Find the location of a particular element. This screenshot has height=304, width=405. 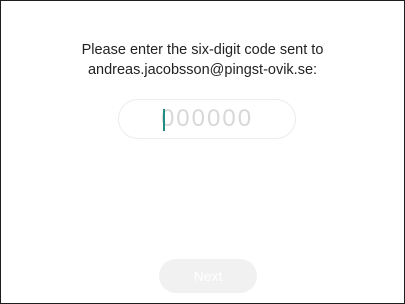

verification-code-input is located at coordinates (207, 119).